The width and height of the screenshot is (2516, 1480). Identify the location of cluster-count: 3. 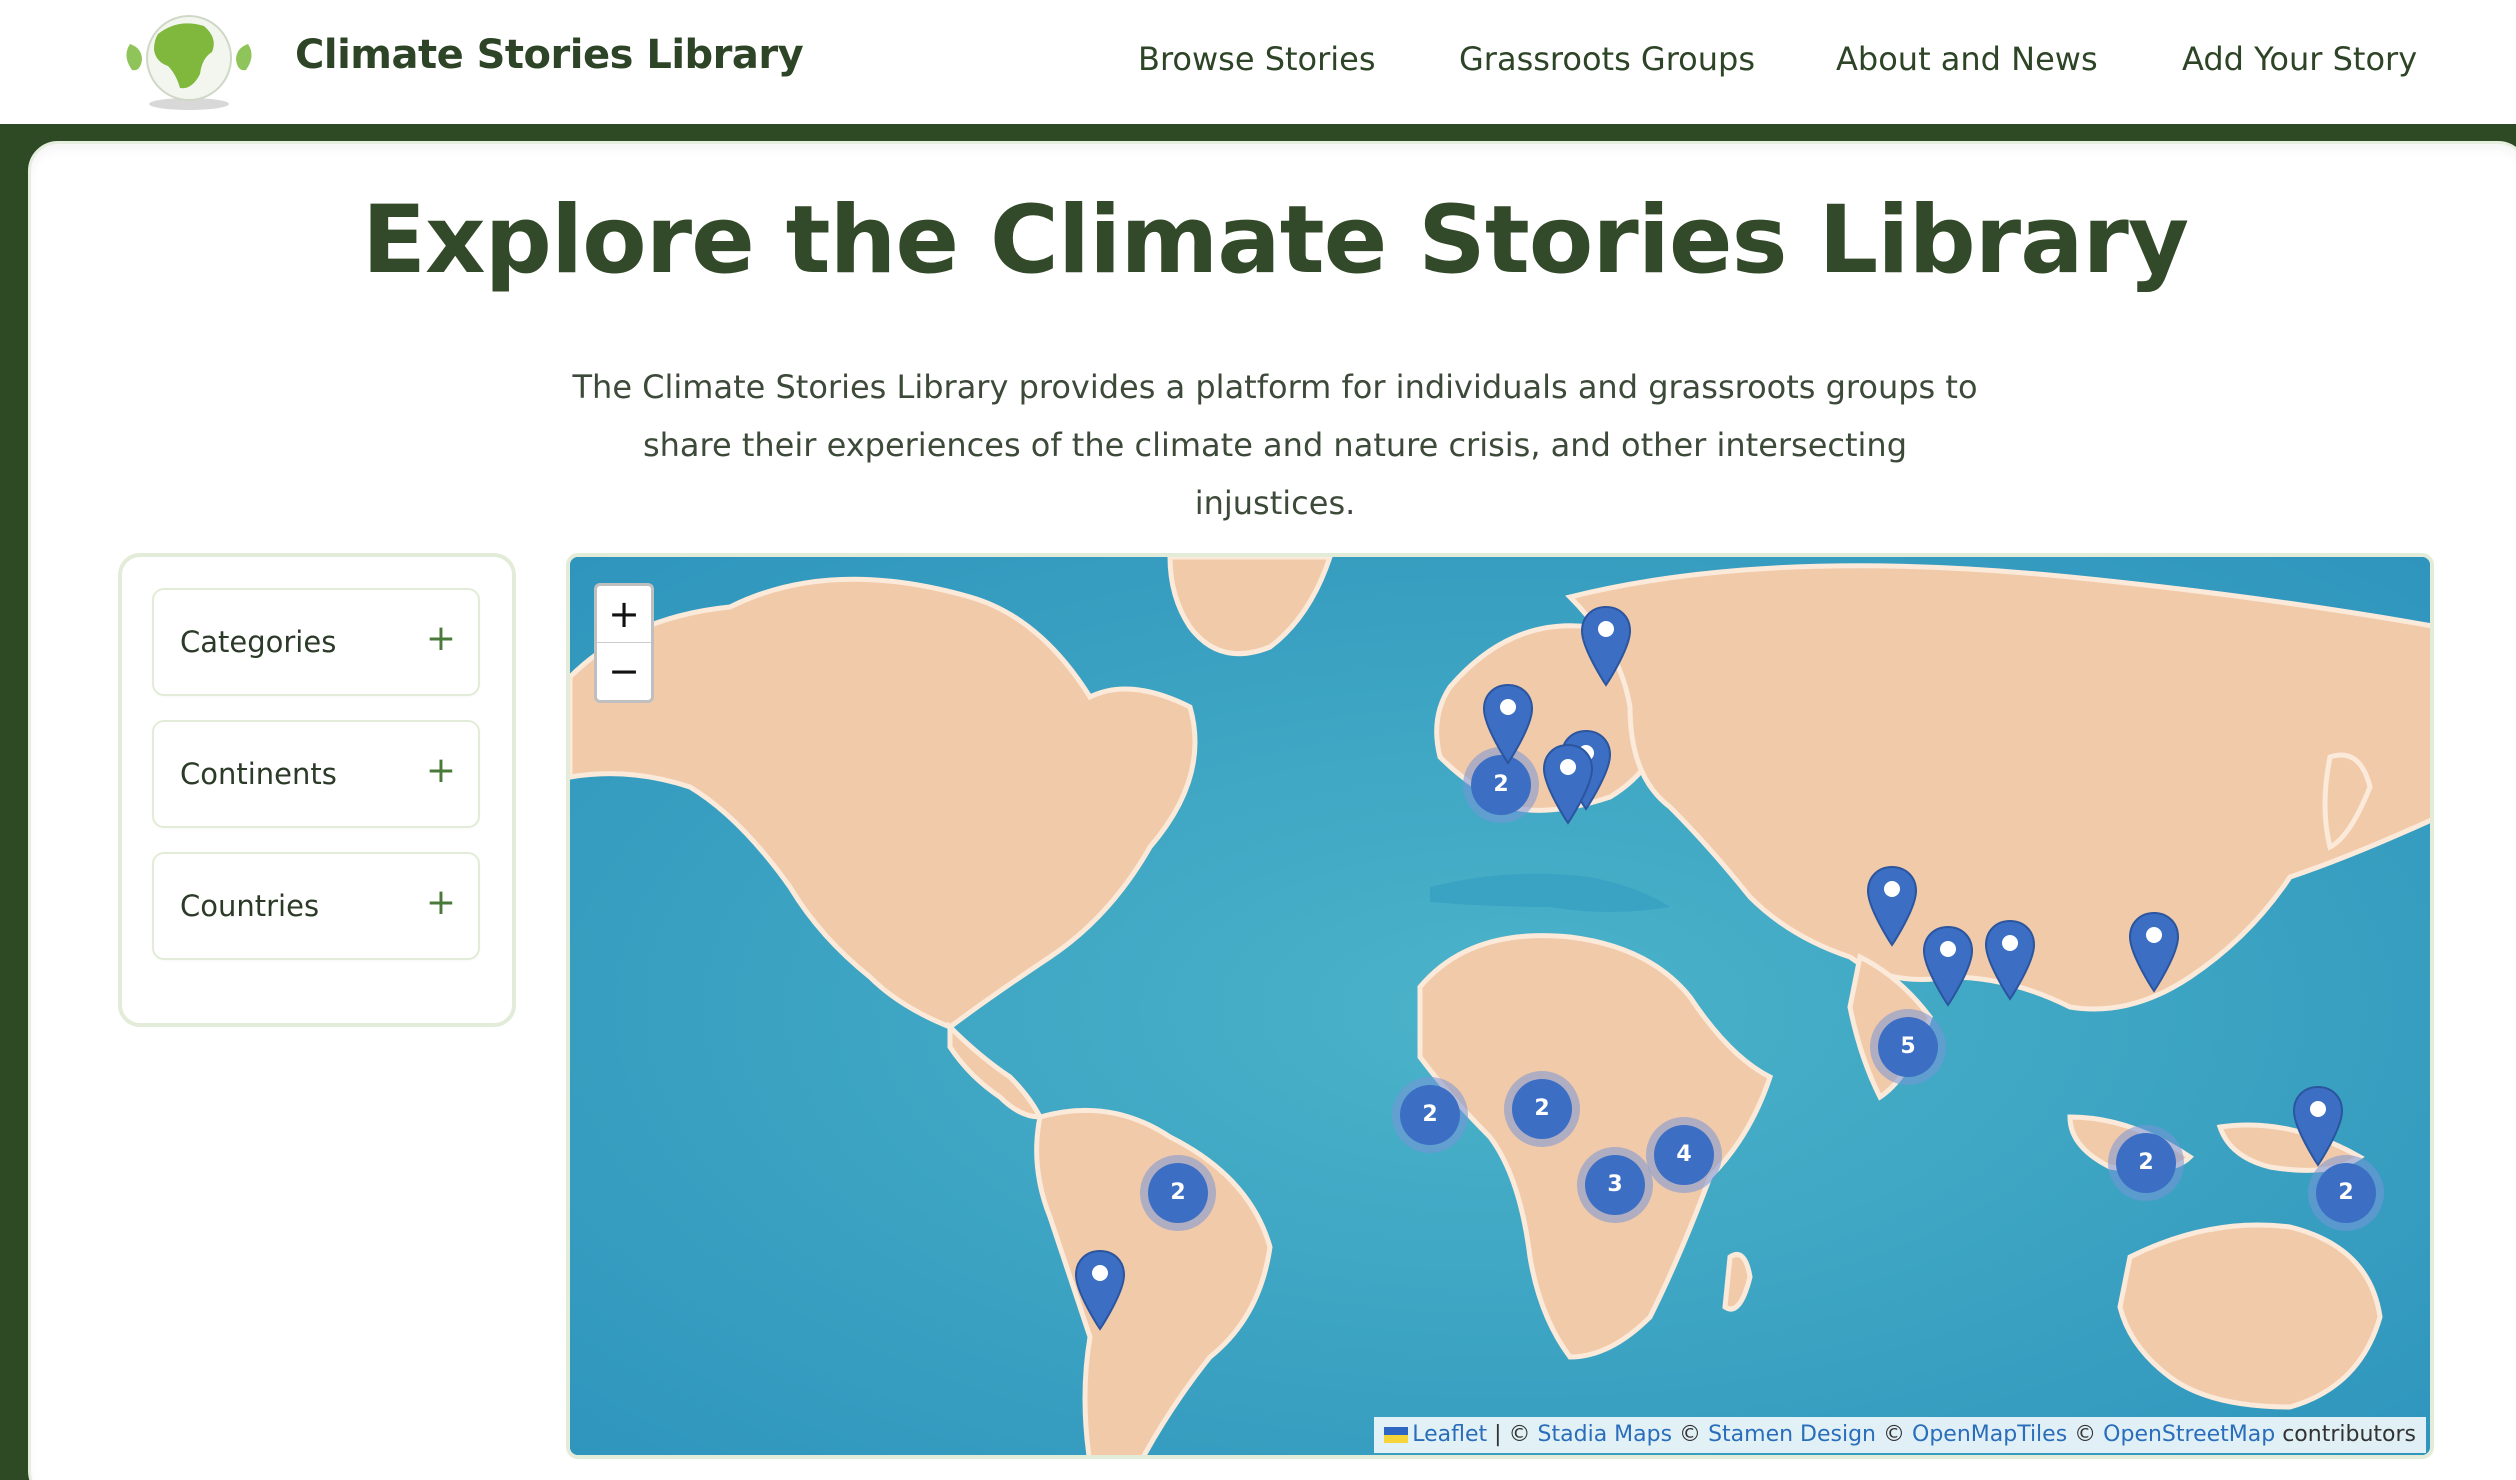
(1615, 1185).